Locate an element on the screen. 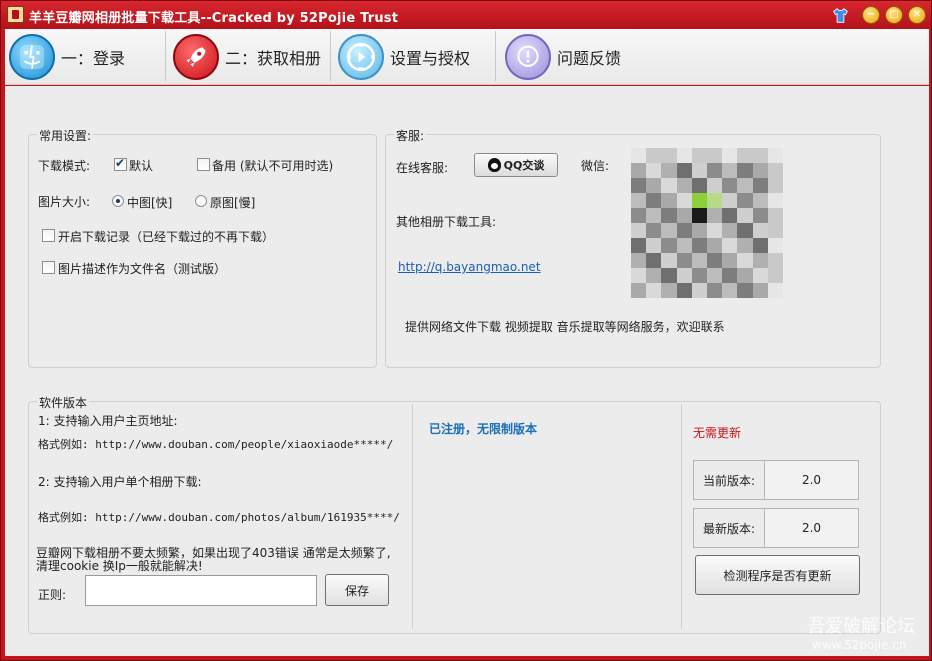  registered-status: 已注册，无限制版本 is located at coordinates (483, 429).